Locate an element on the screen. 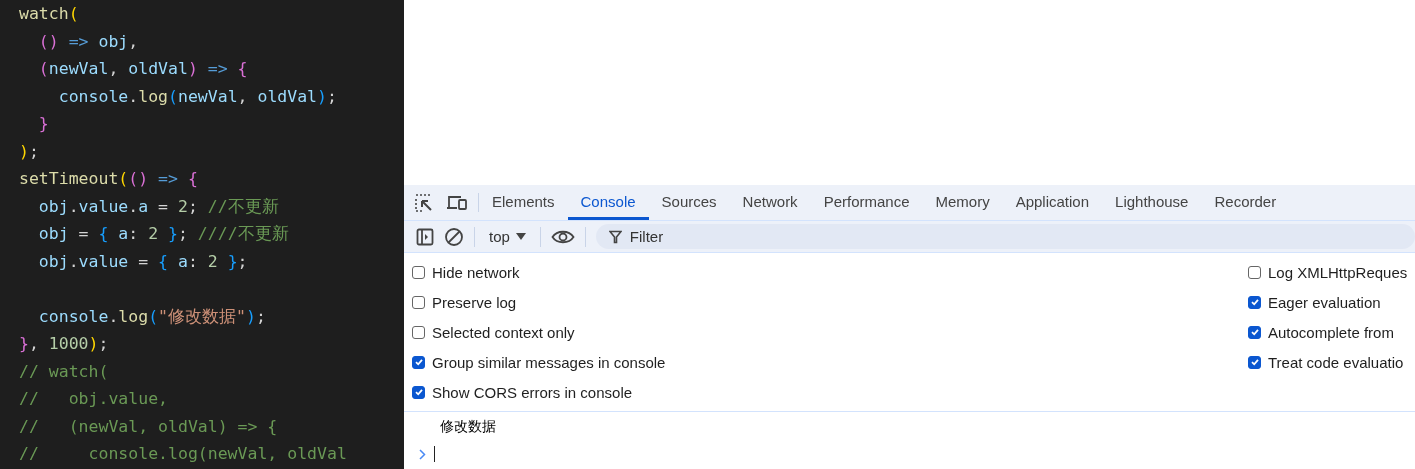 The height and width of the screenshot is (469, 1415). prompt-chevron-icon is located at coordinates (422, 454).